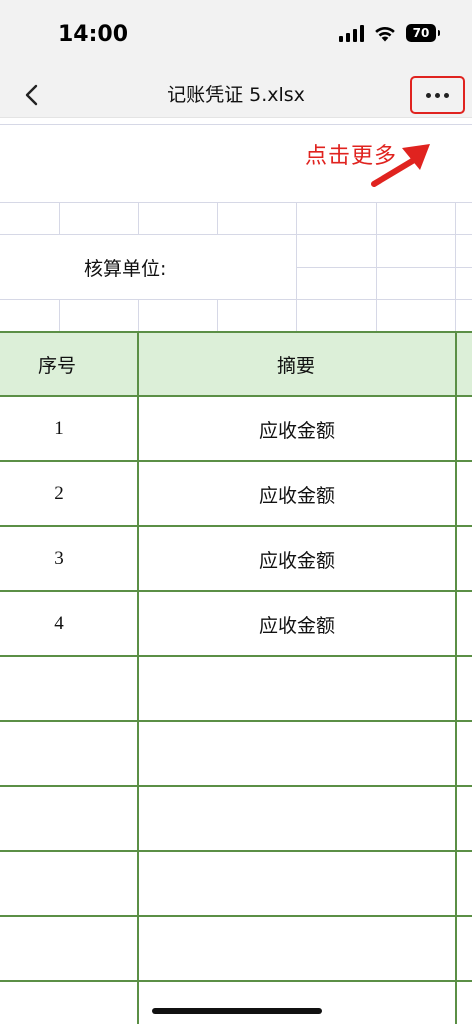 The height and width of the screenshot is (1024, 472). I want to click on cellular-signal-icon, so click(351, 33).